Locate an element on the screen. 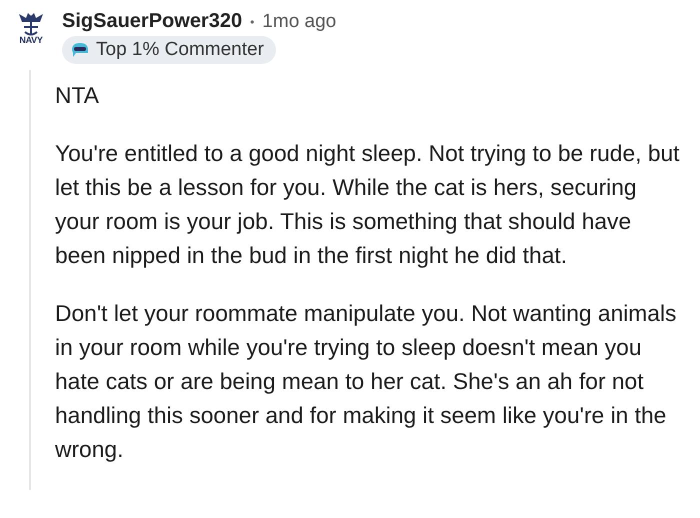  timestamp: 1mo ago is located at coordinates (299, 21).